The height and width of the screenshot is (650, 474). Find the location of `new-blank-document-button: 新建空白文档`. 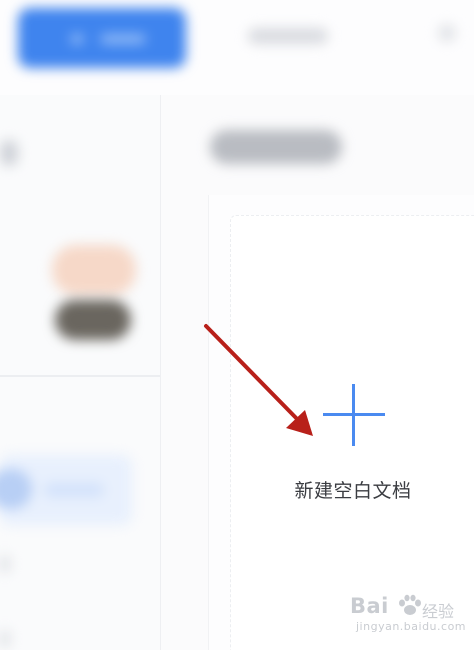

new-blank-document-button: 新建空白文档 is located at coordinates (353, 435).